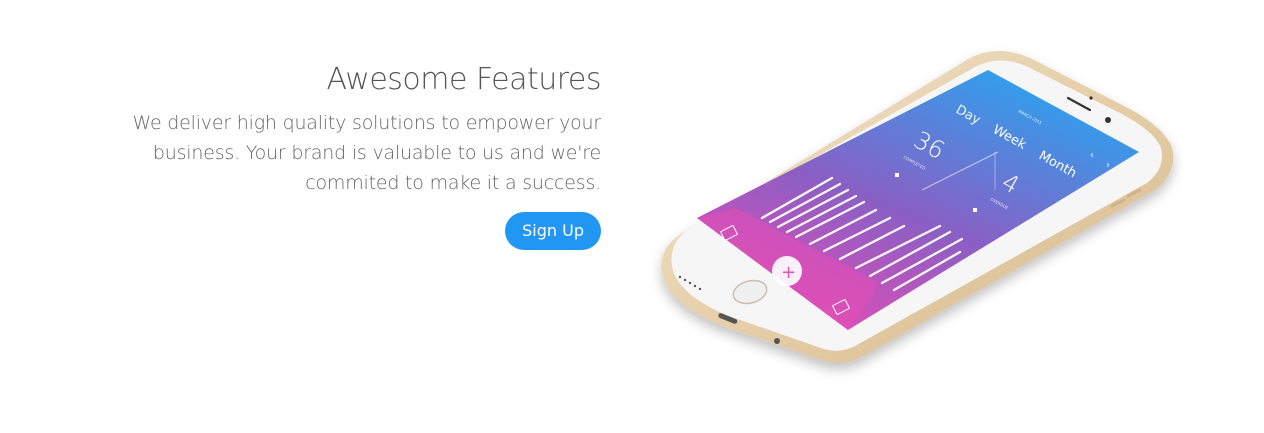 This screenshot has width=1264, height=433. Describe the element at coordinates (1108, 120) in the screenshot. I see `front-camera` at that location.